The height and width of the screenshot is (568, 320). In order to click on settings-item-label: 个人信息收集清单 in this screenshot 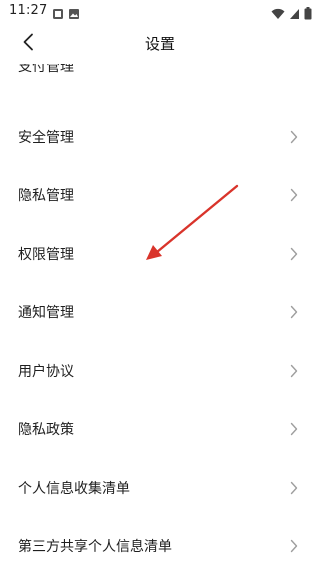, I will do `click(74, 489)`.